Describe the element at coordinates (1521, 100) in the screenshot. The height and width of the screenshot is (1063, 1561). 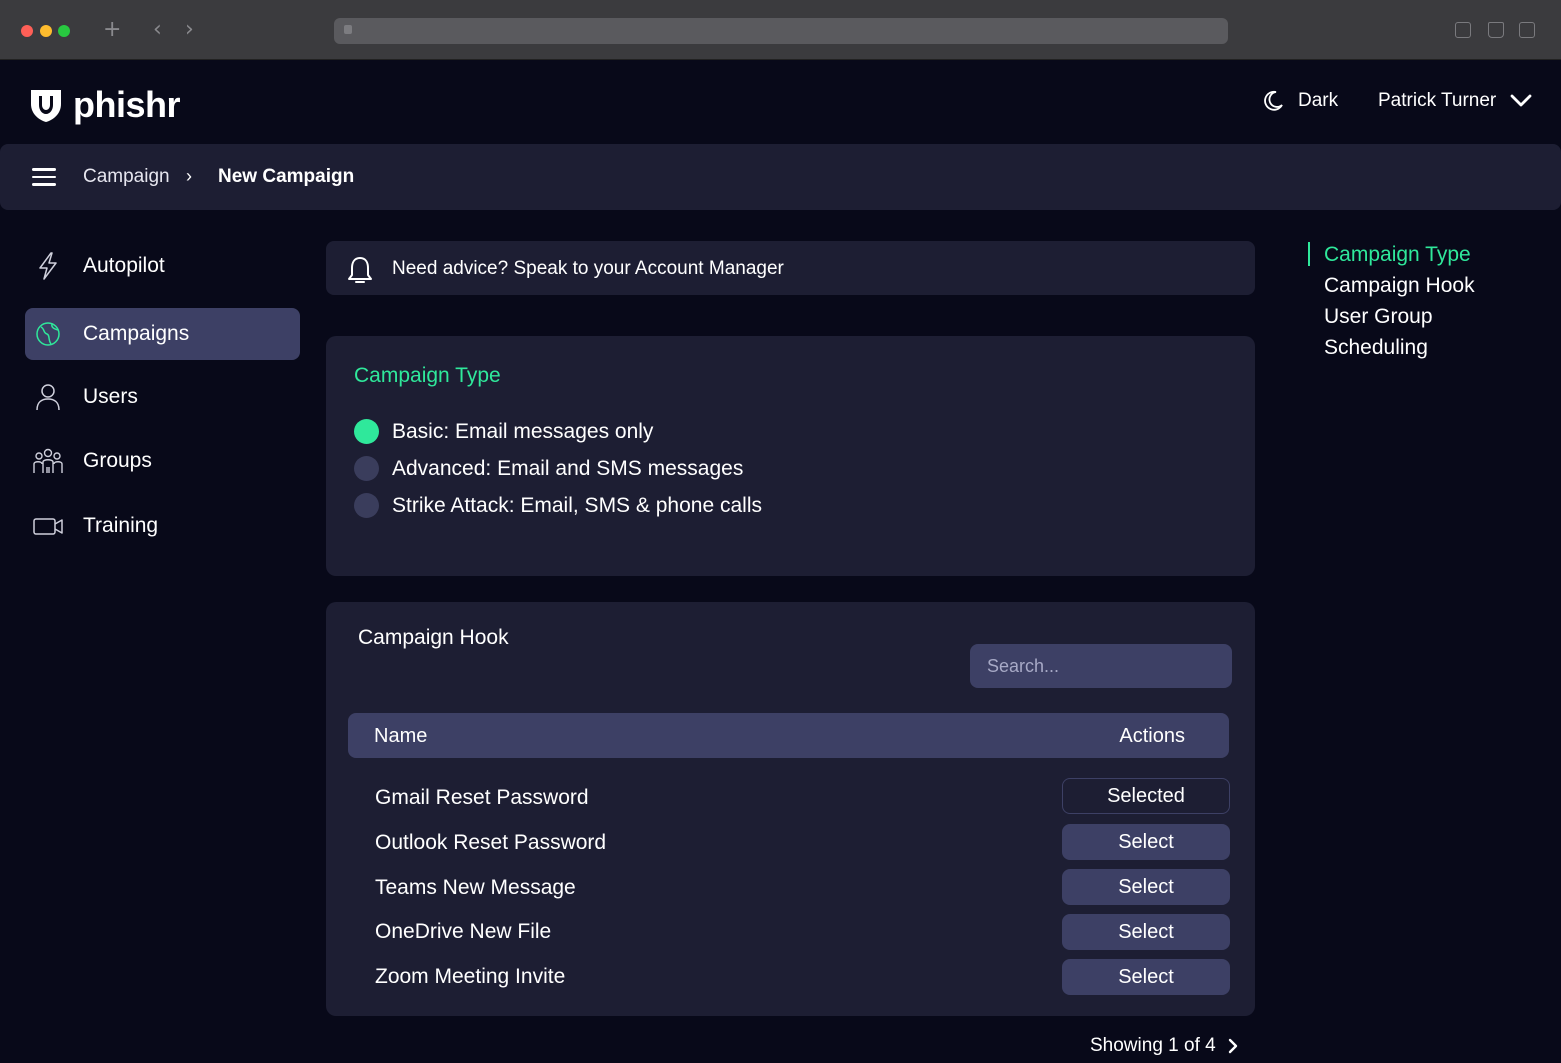
I see `chevron-down-icon` at that location.